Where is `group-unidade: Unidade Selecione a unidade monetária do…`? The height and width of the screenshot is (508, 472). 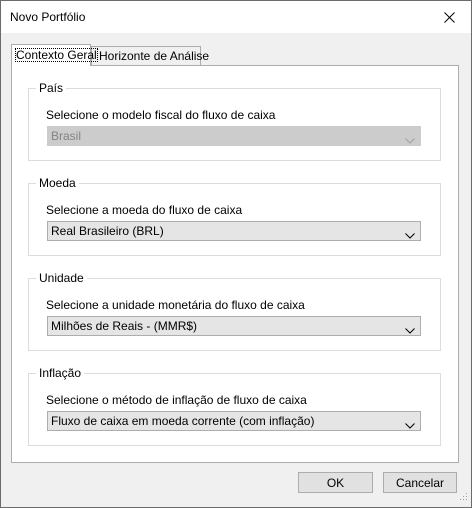 group-unidade: Unidade Selecione a unidade monetária do… is located at coordinates (234, 311).